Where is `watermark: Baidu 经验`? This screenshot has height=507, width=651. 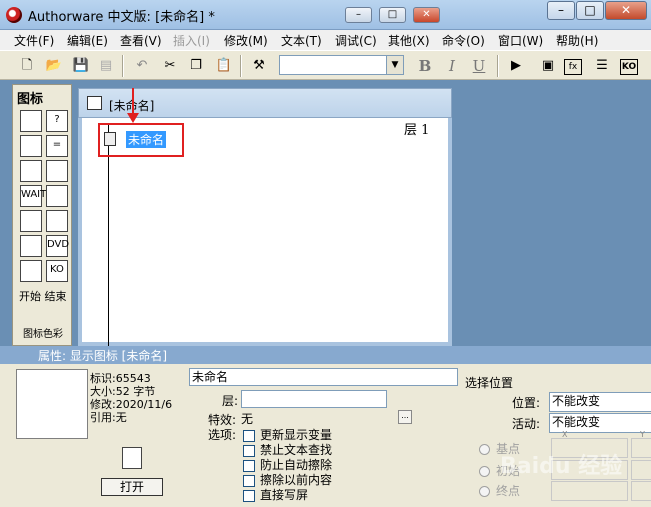
watermark: Baidu 经验 is located at coordinates (561, 466).